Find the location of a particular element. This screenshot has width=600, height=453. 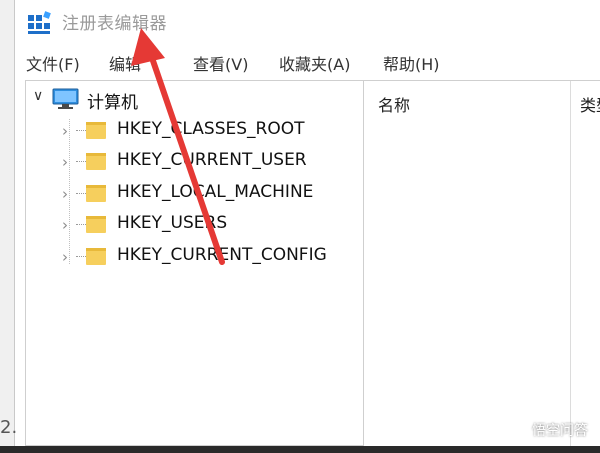

menu-file: 文件(F) is located at coordinates (53, 63).